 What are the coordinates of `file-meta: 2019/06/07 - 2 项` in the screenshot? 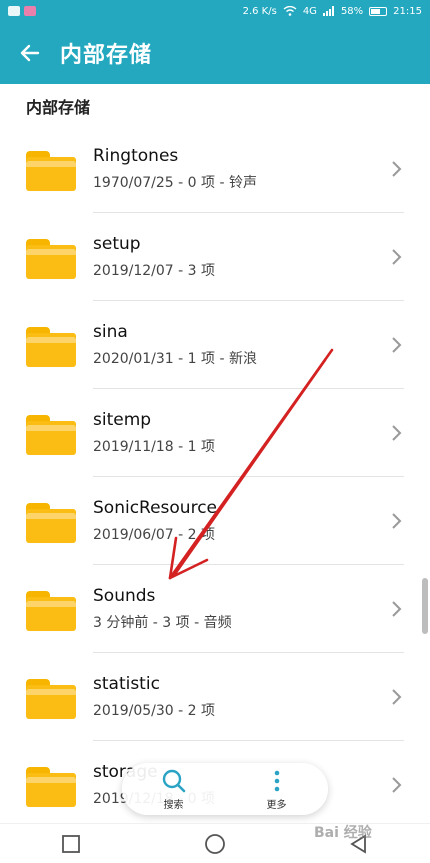 It's located at (154, 535).